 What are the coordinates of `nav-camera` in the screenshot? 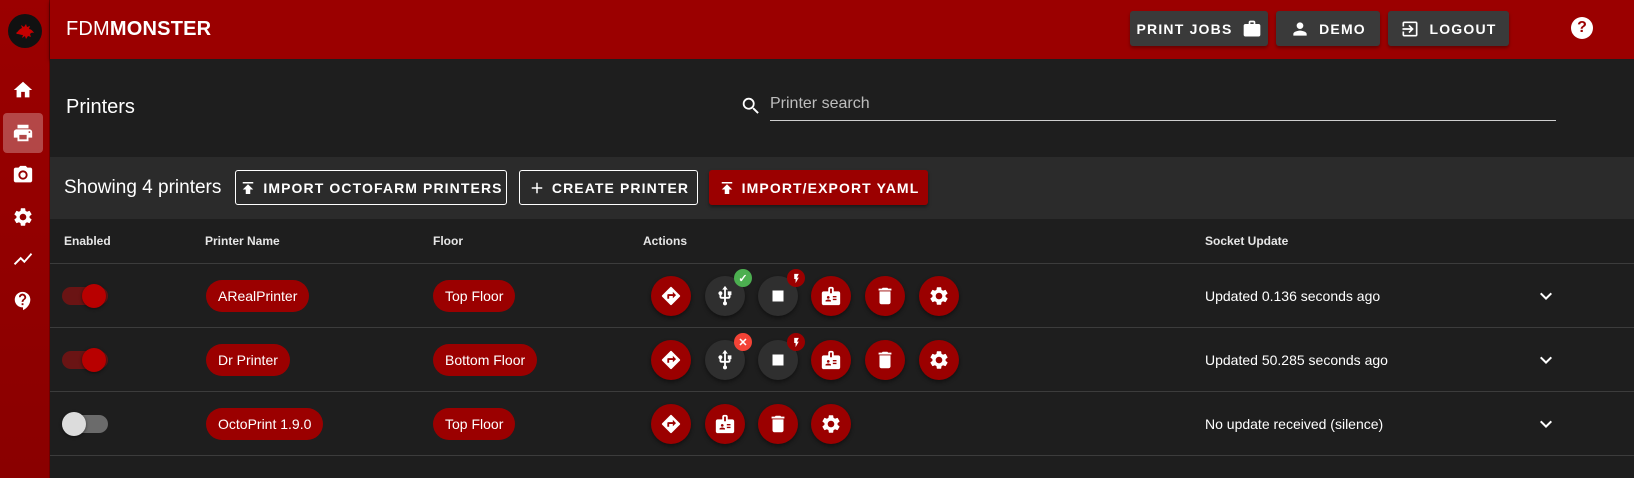 It's located at (23, 175).